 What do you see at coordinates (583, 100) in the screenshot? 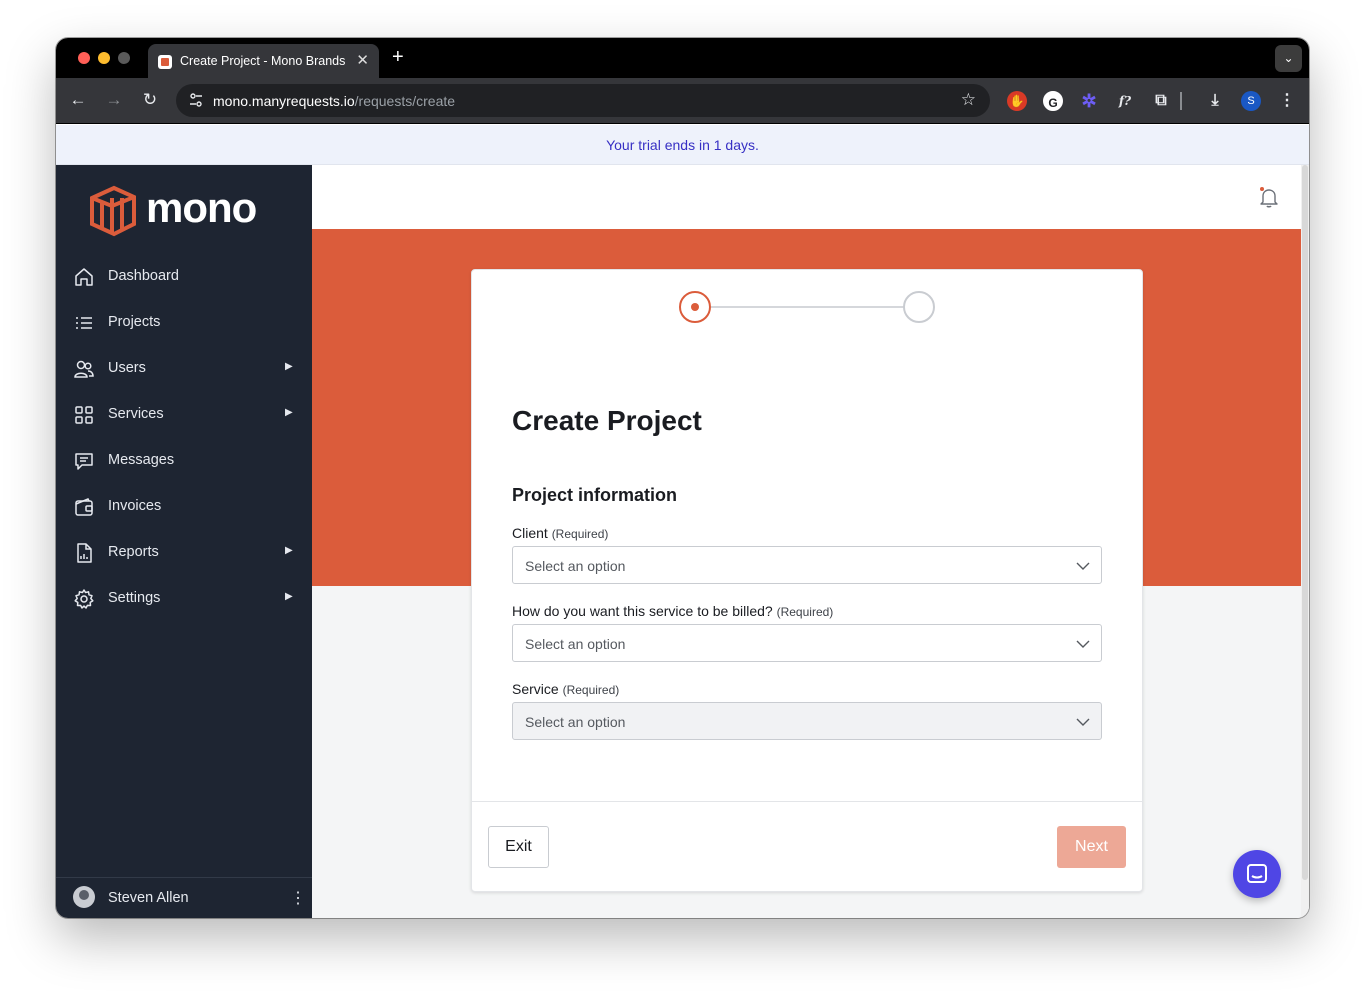
I see `address-bar: mono.manyrequests.io/requests/create ☆` at bounding box center [583, 100].